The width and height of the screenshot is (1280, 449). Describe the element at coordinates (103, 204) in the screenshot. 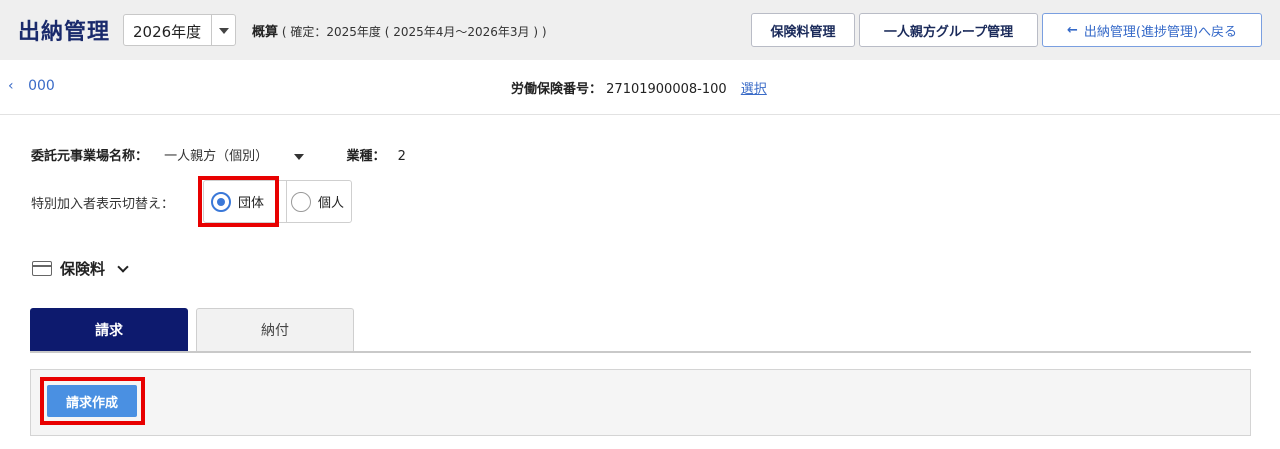

I see `display-toggle-label: 特別加入者表示切替え：` at that location.